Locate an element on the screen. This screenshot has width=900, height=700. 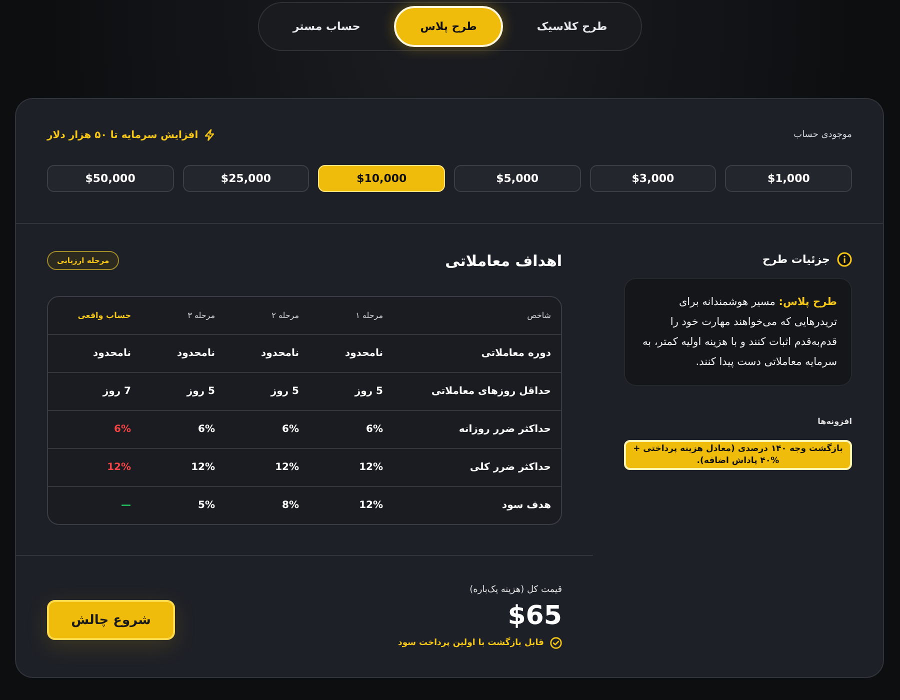
metric-cell-text: حداقل روزهای معاملاتی is located at coordinates (491, 391).